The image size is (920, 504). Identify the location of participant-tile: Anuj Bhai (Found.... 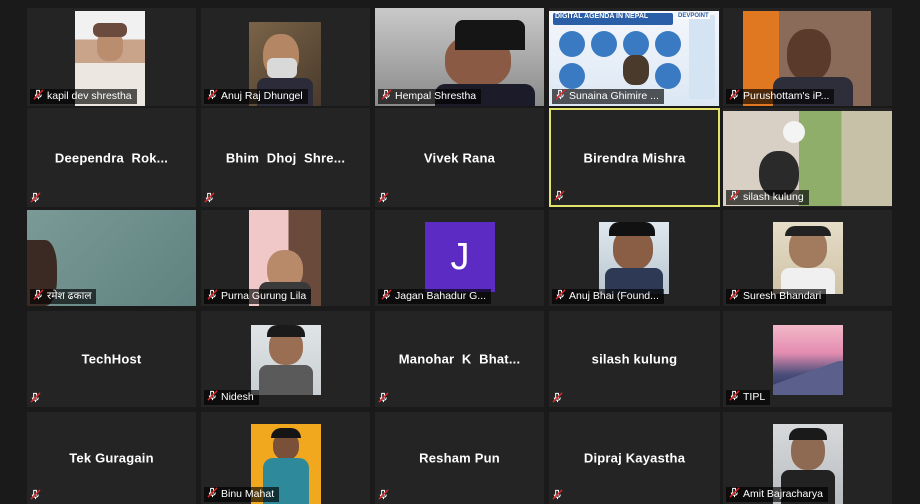
(634, 258).